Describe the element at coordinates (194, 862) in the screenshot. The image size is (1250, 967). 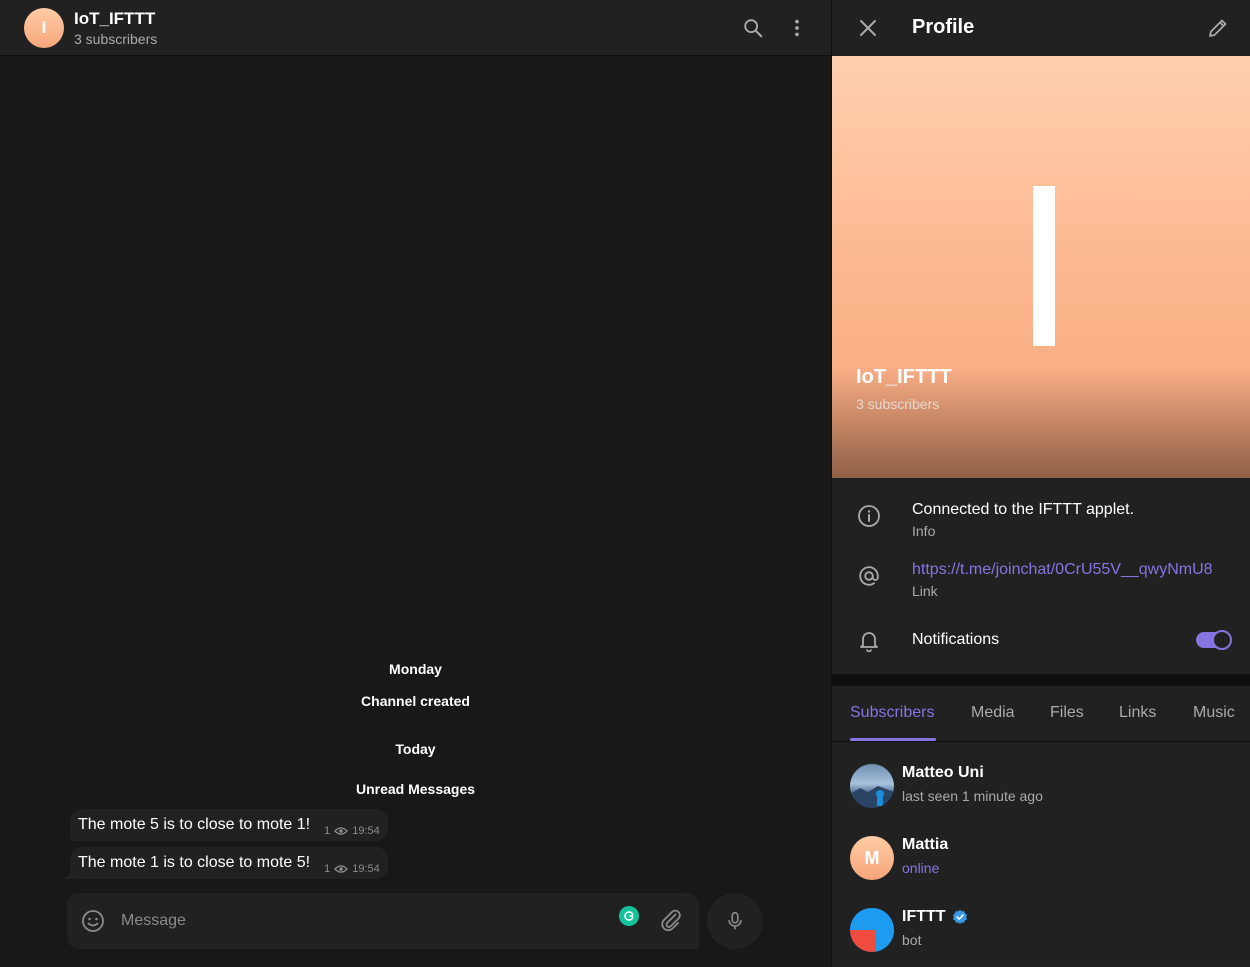
I see `message-text: The mote 1 is to close to mote 5!` at that location.